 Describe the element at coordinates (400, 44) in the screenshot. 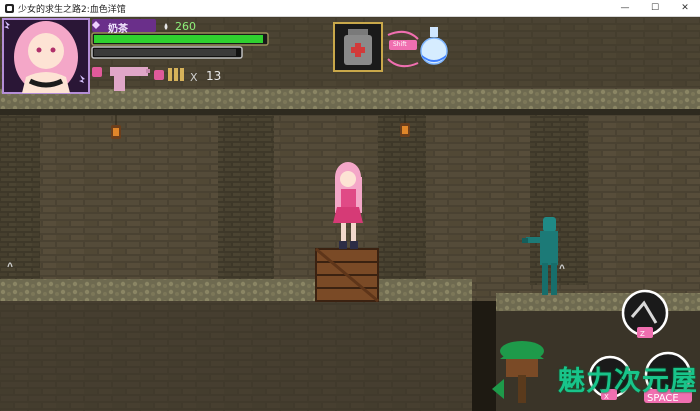

I see `shift-key-label: Shift` at that location.